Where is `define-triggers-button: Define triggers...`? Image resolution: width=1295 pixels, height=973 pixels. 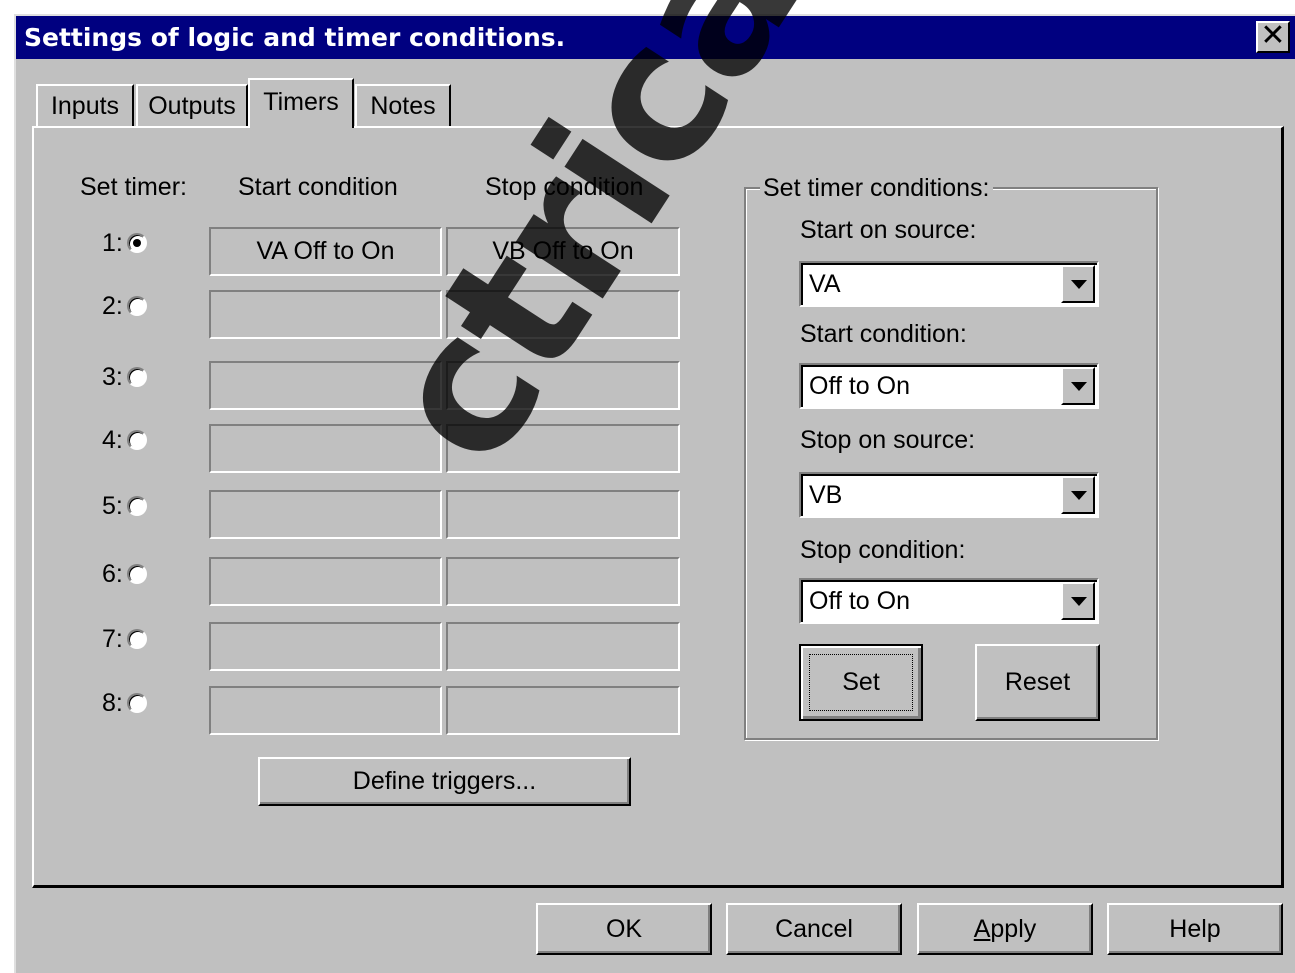 define-triggers-button: Define triggers... is located at coordinates (444, 781).